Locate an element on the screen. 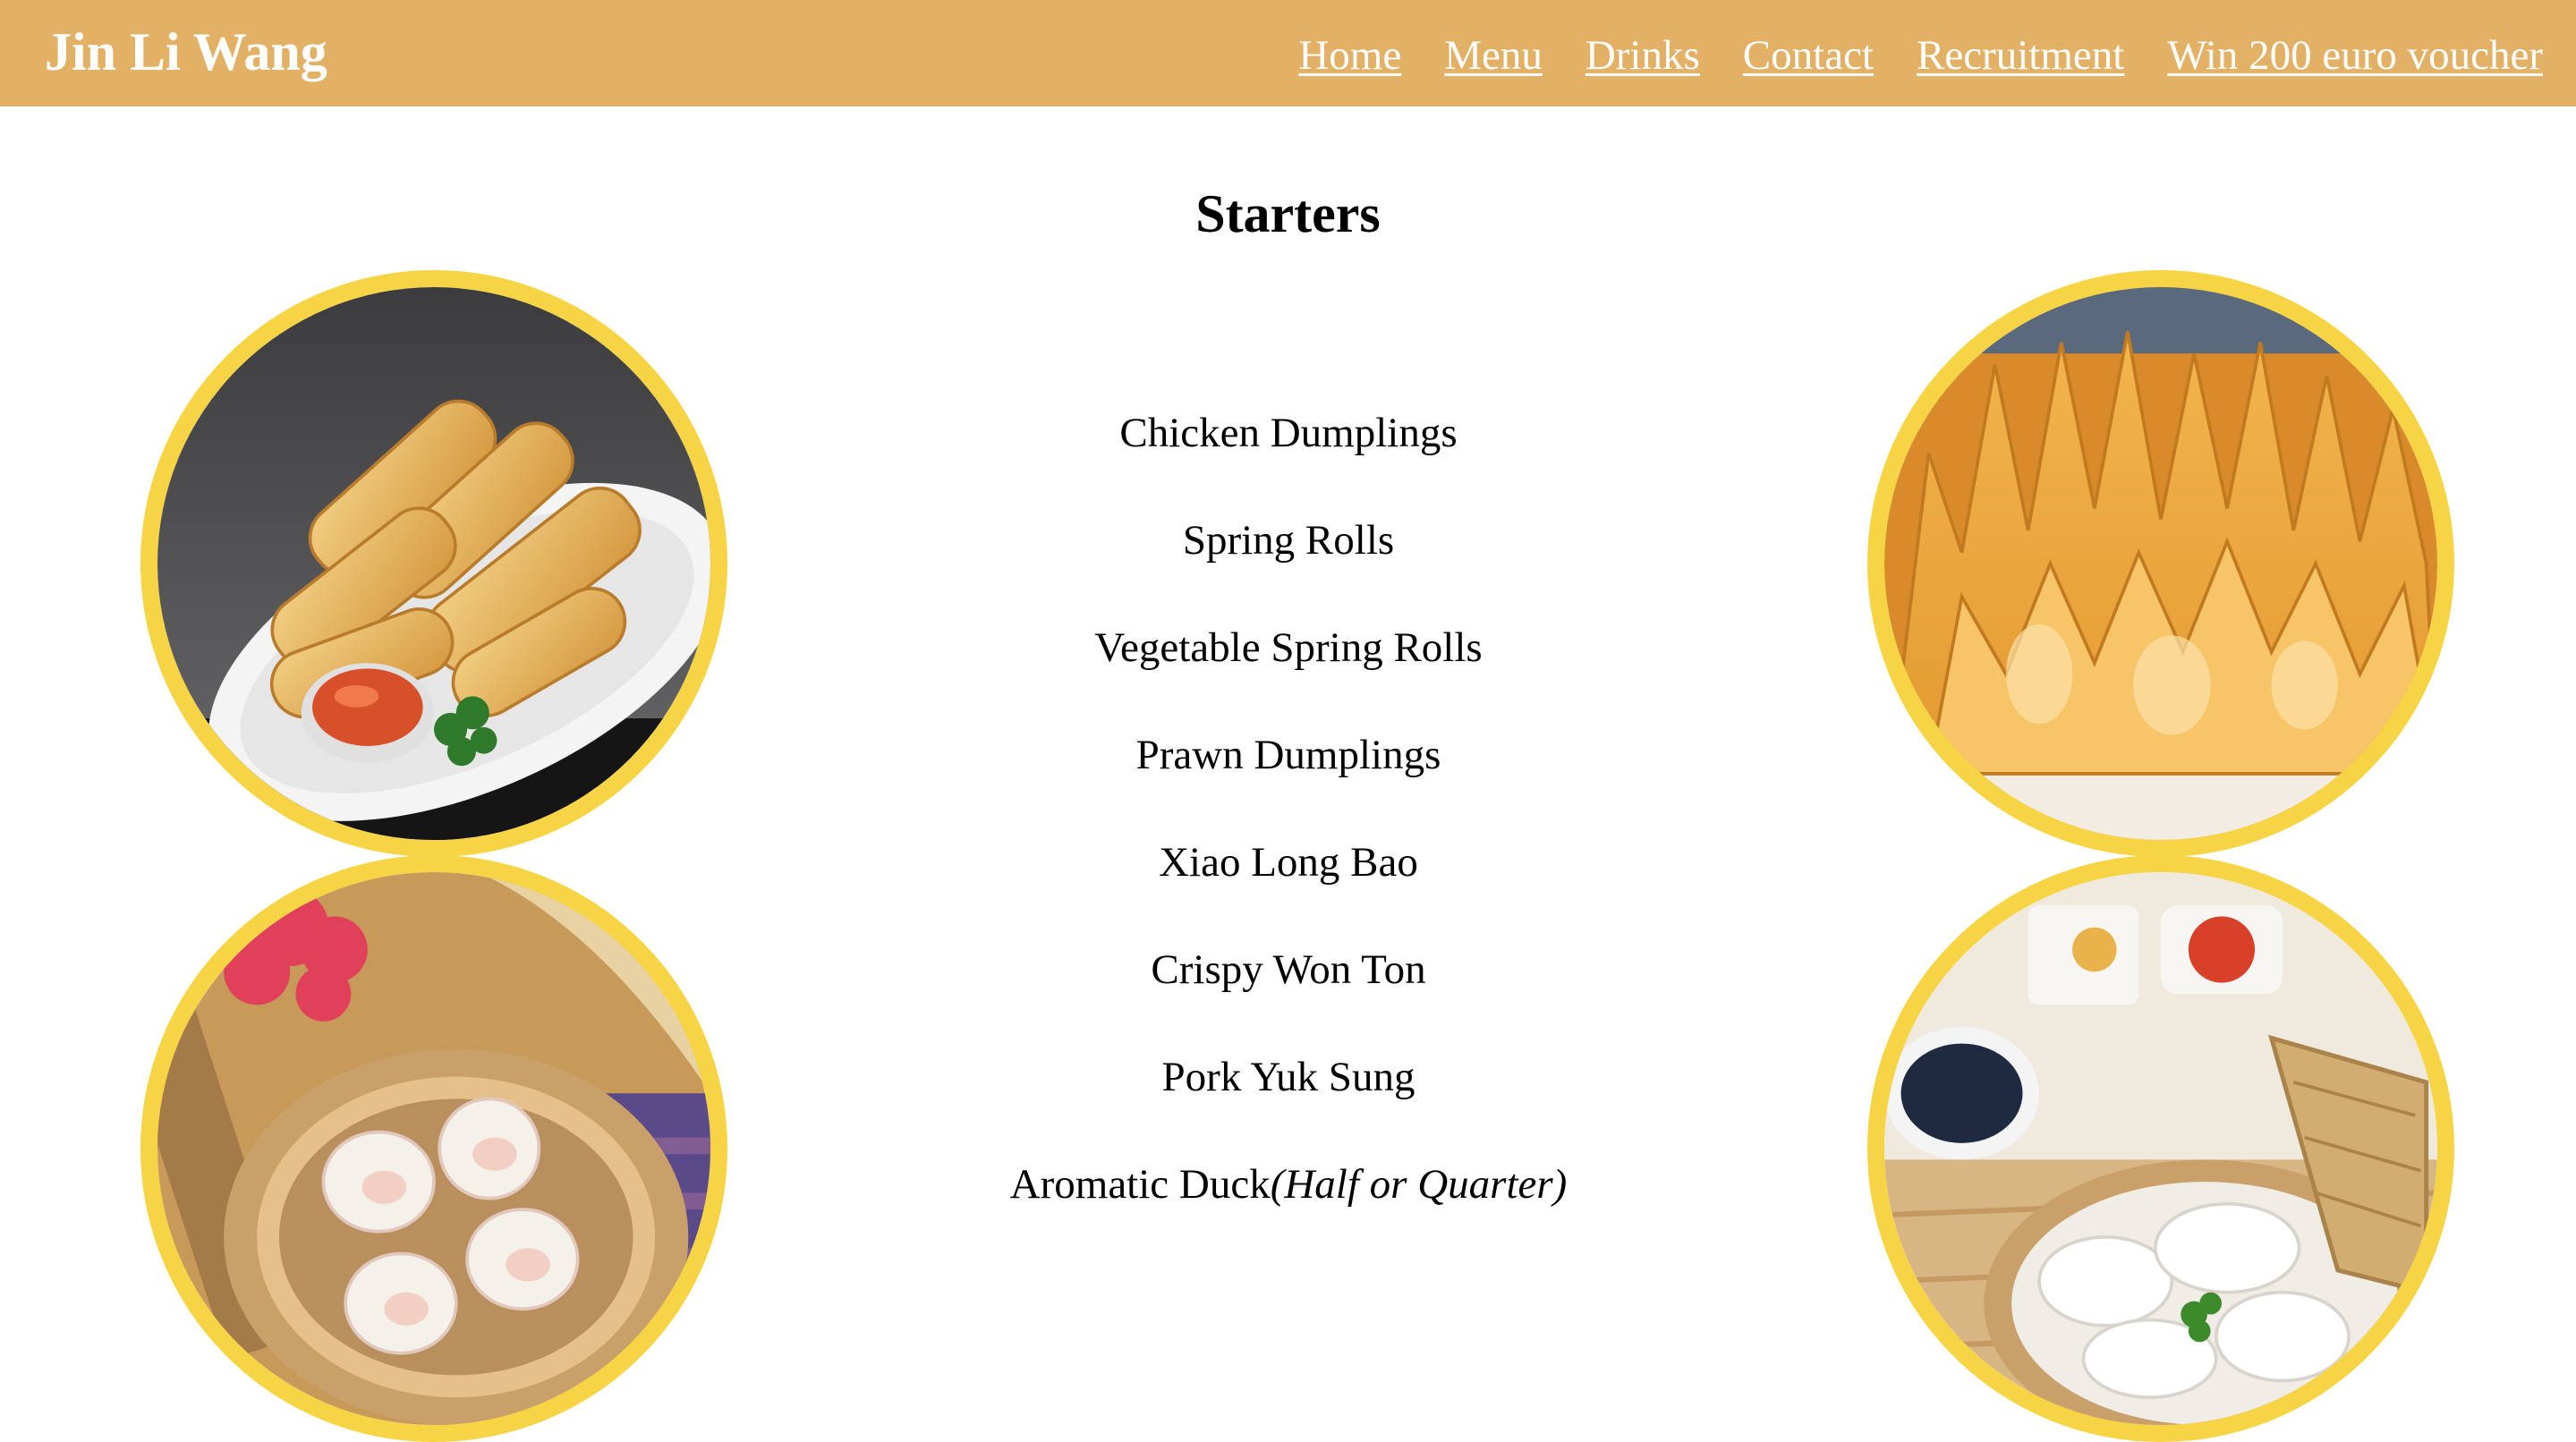 Image resolution: width=2576 pixels, height=1442 pixels. item-name: Prawn Dumplings is located at coordinates (1288, 755).